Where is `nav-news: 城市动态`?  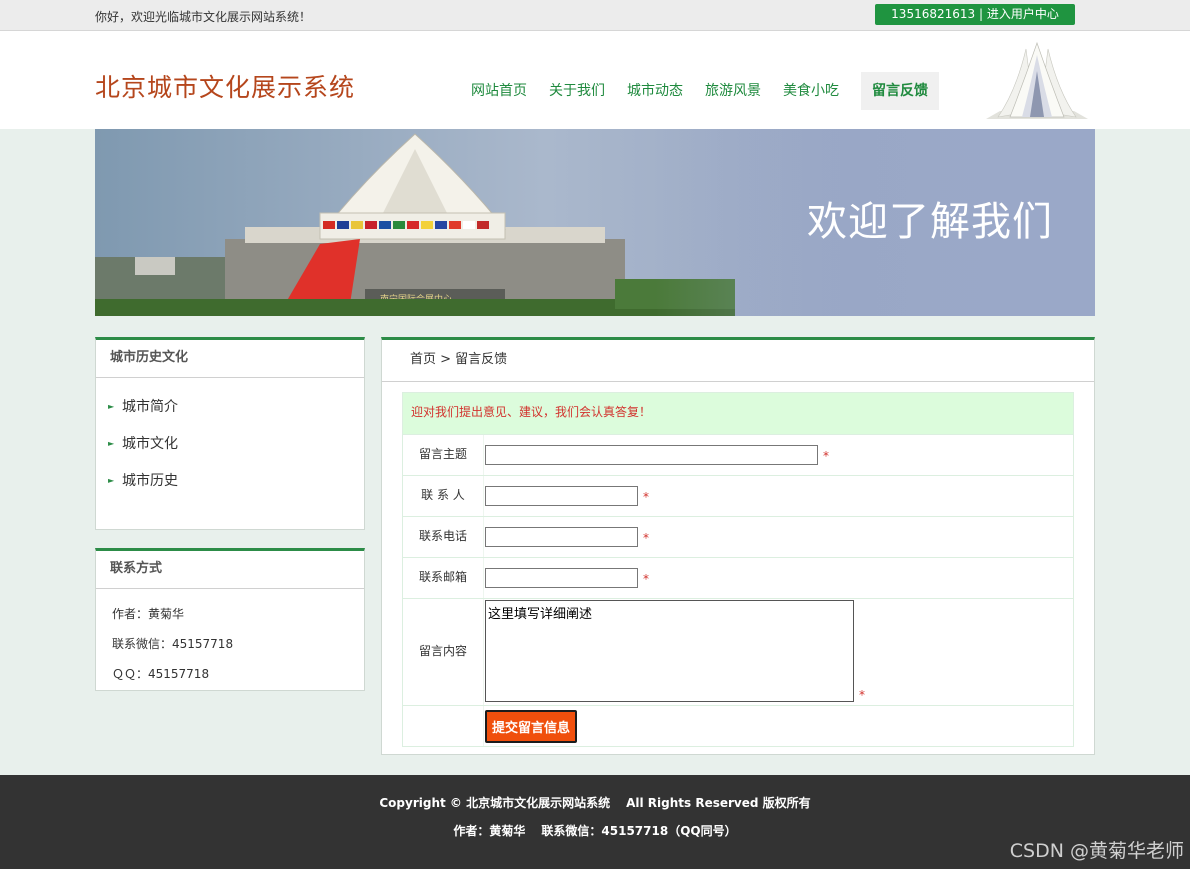
nav-news: 城市动态 is located at coordinates (655, 91).